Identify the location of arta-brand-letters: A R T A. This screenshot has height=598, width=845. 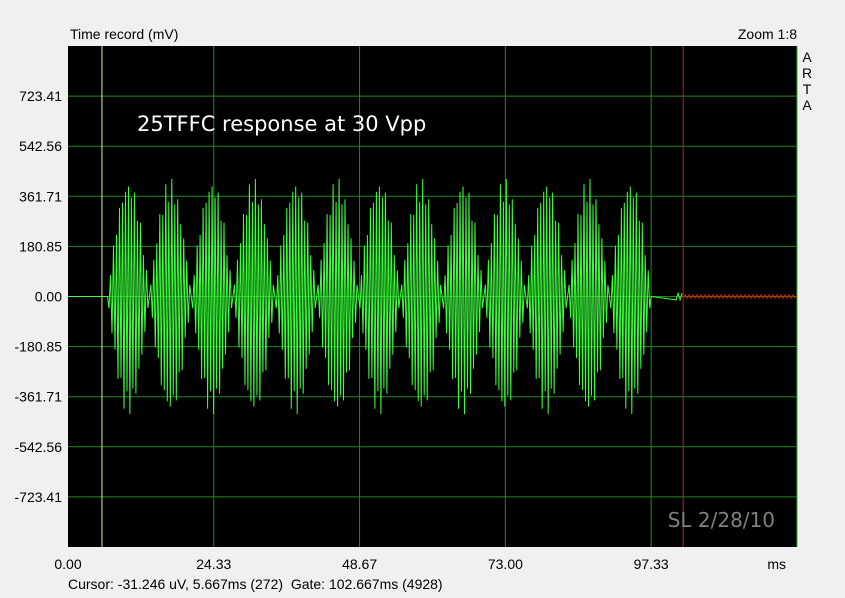
(807, 81).